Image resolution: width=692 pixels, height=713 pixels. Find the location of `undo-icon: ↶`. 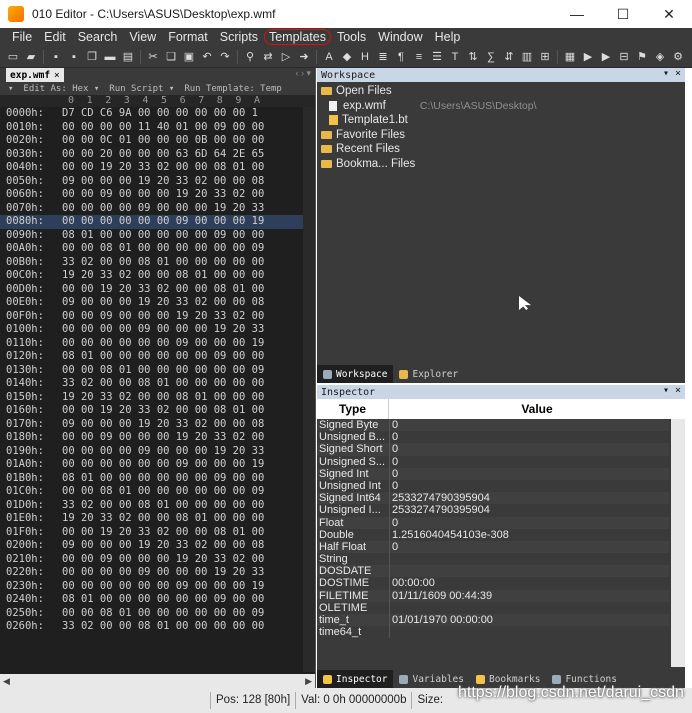

undo-icon: ↶ is located at coordinates (207, 57).